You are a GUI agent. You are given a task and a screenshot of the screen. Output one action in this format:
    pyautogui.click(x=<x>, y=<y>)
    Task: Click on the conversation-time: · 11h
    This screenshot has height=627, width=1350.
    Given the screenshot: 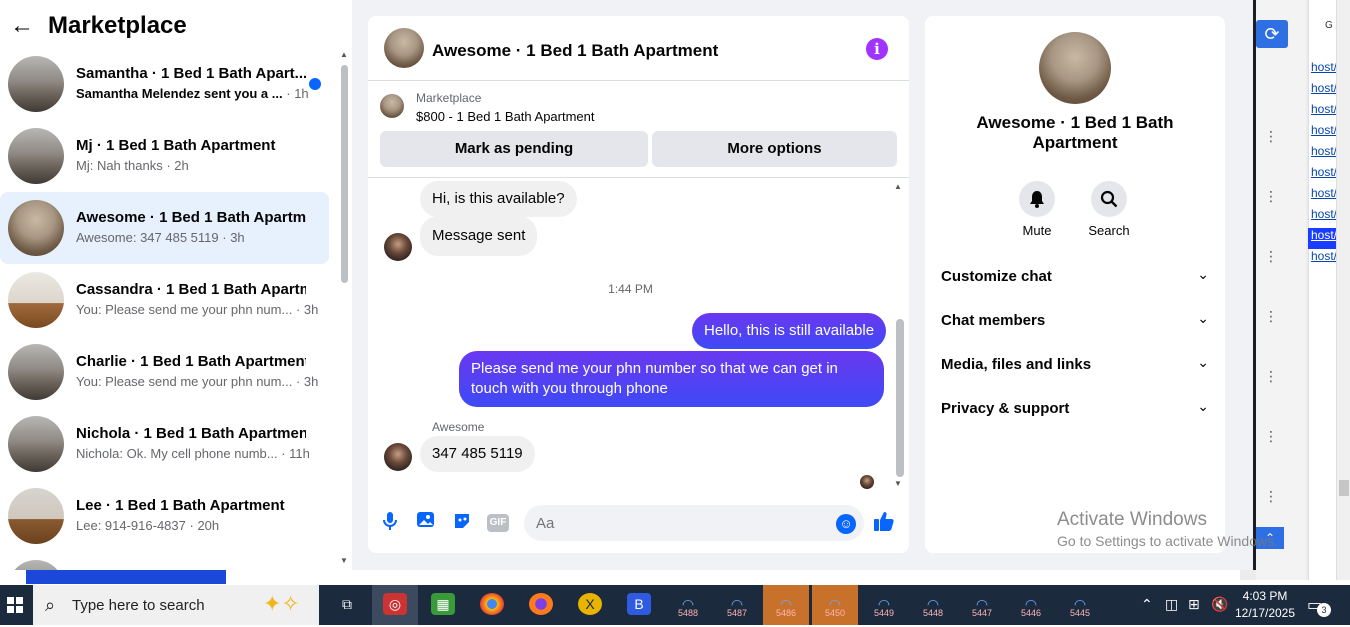 What is the action you would take?
    pyautogui.click(x=295, y=453)
    